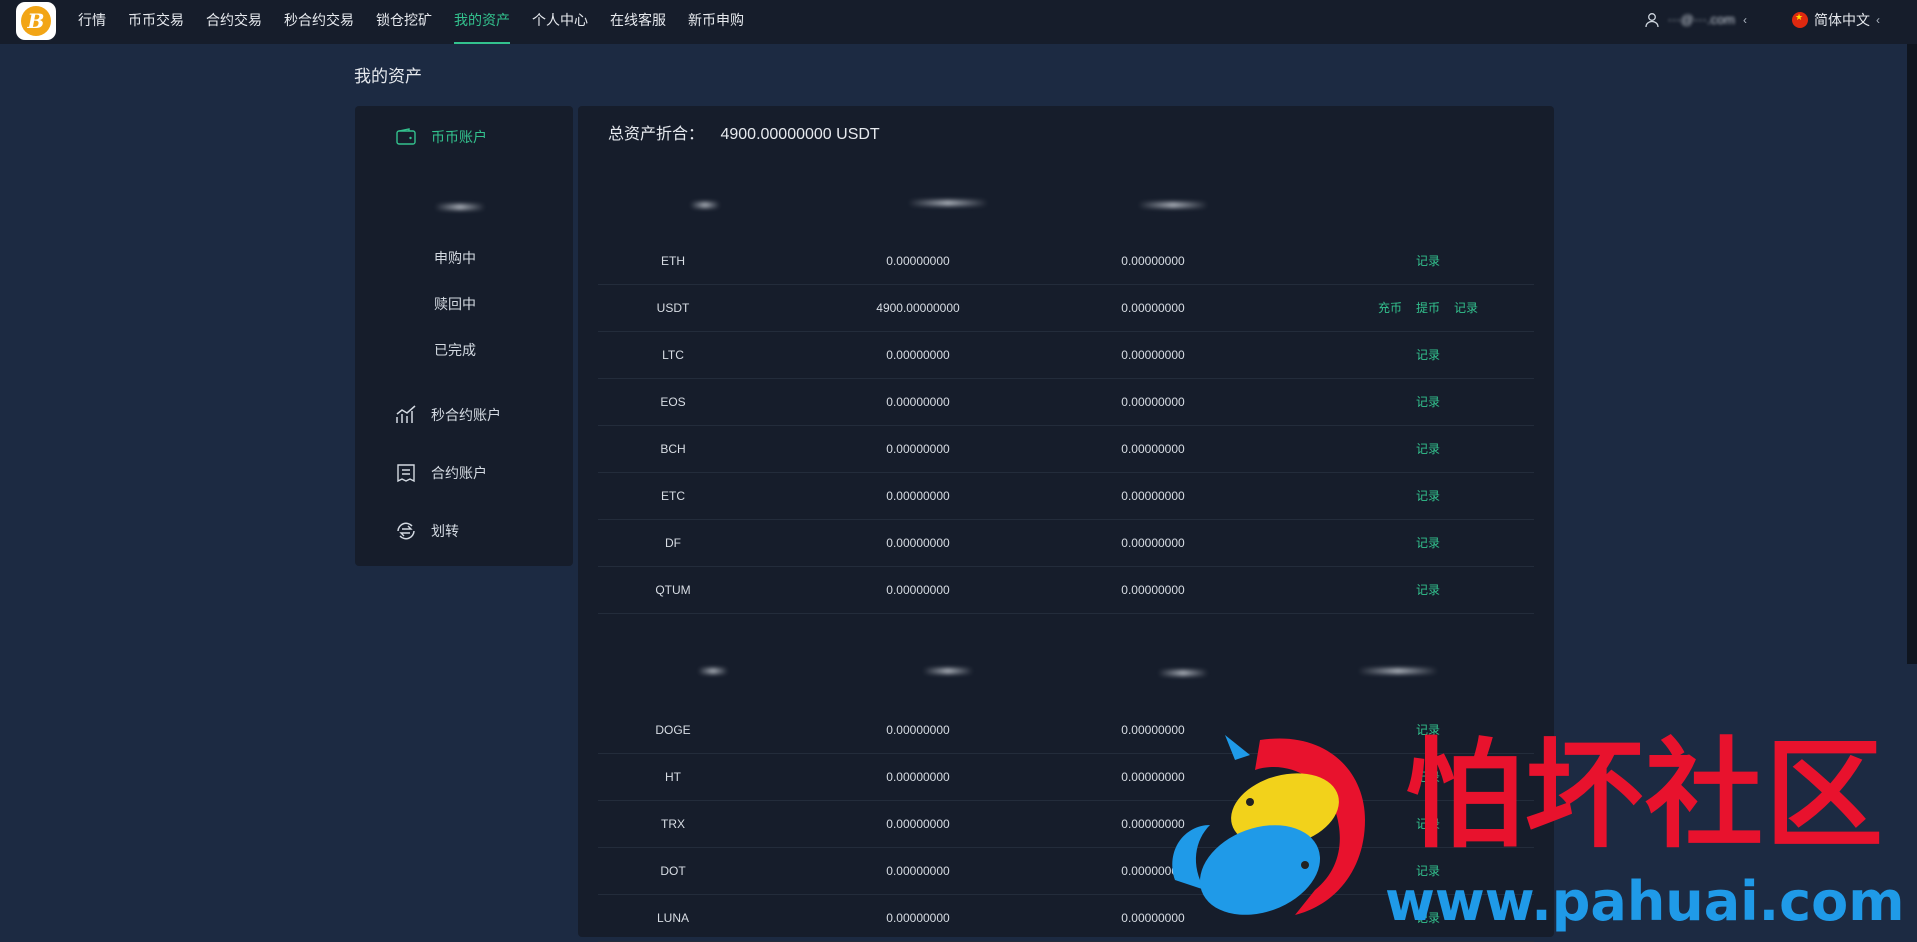 This screenshot has width=1917, height=942. What do you see at coordinates (673, 871) in the screenshot?
I see `coin-name: DOT` at bounding box center [673, 871].